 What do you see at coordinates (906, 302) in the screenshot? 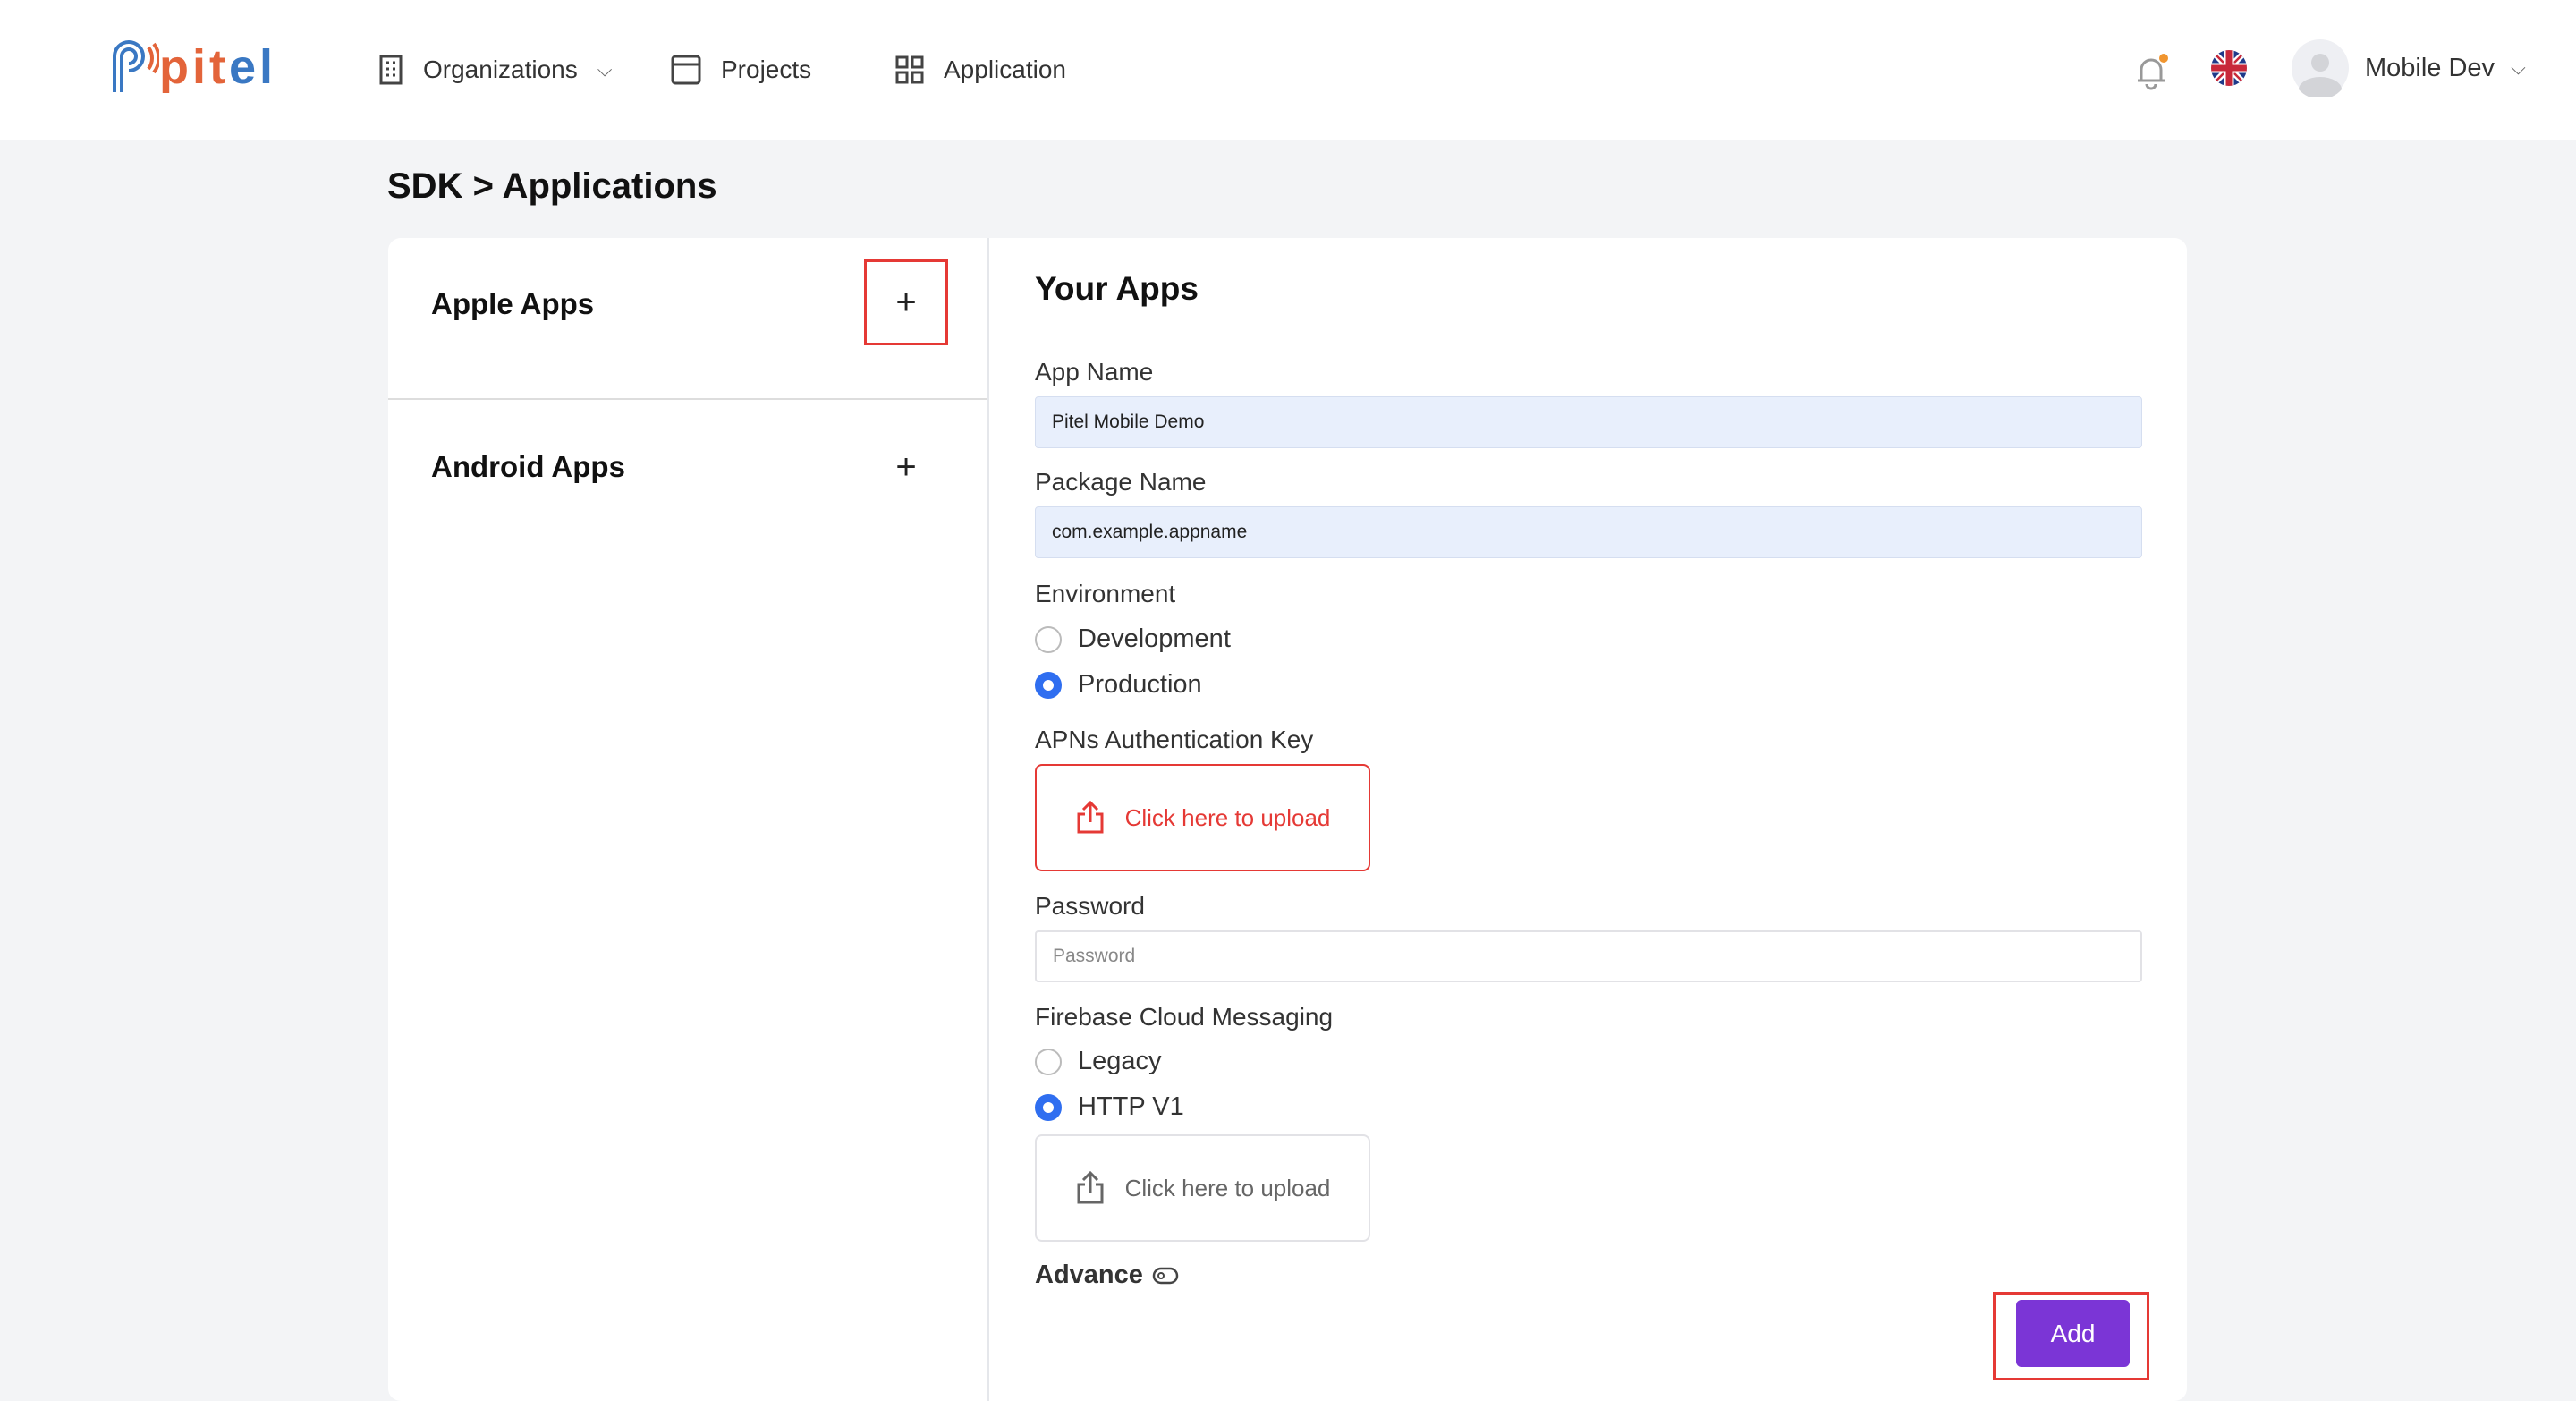
I see `add-apple-app-button: +` at bounding box center [906, 302].